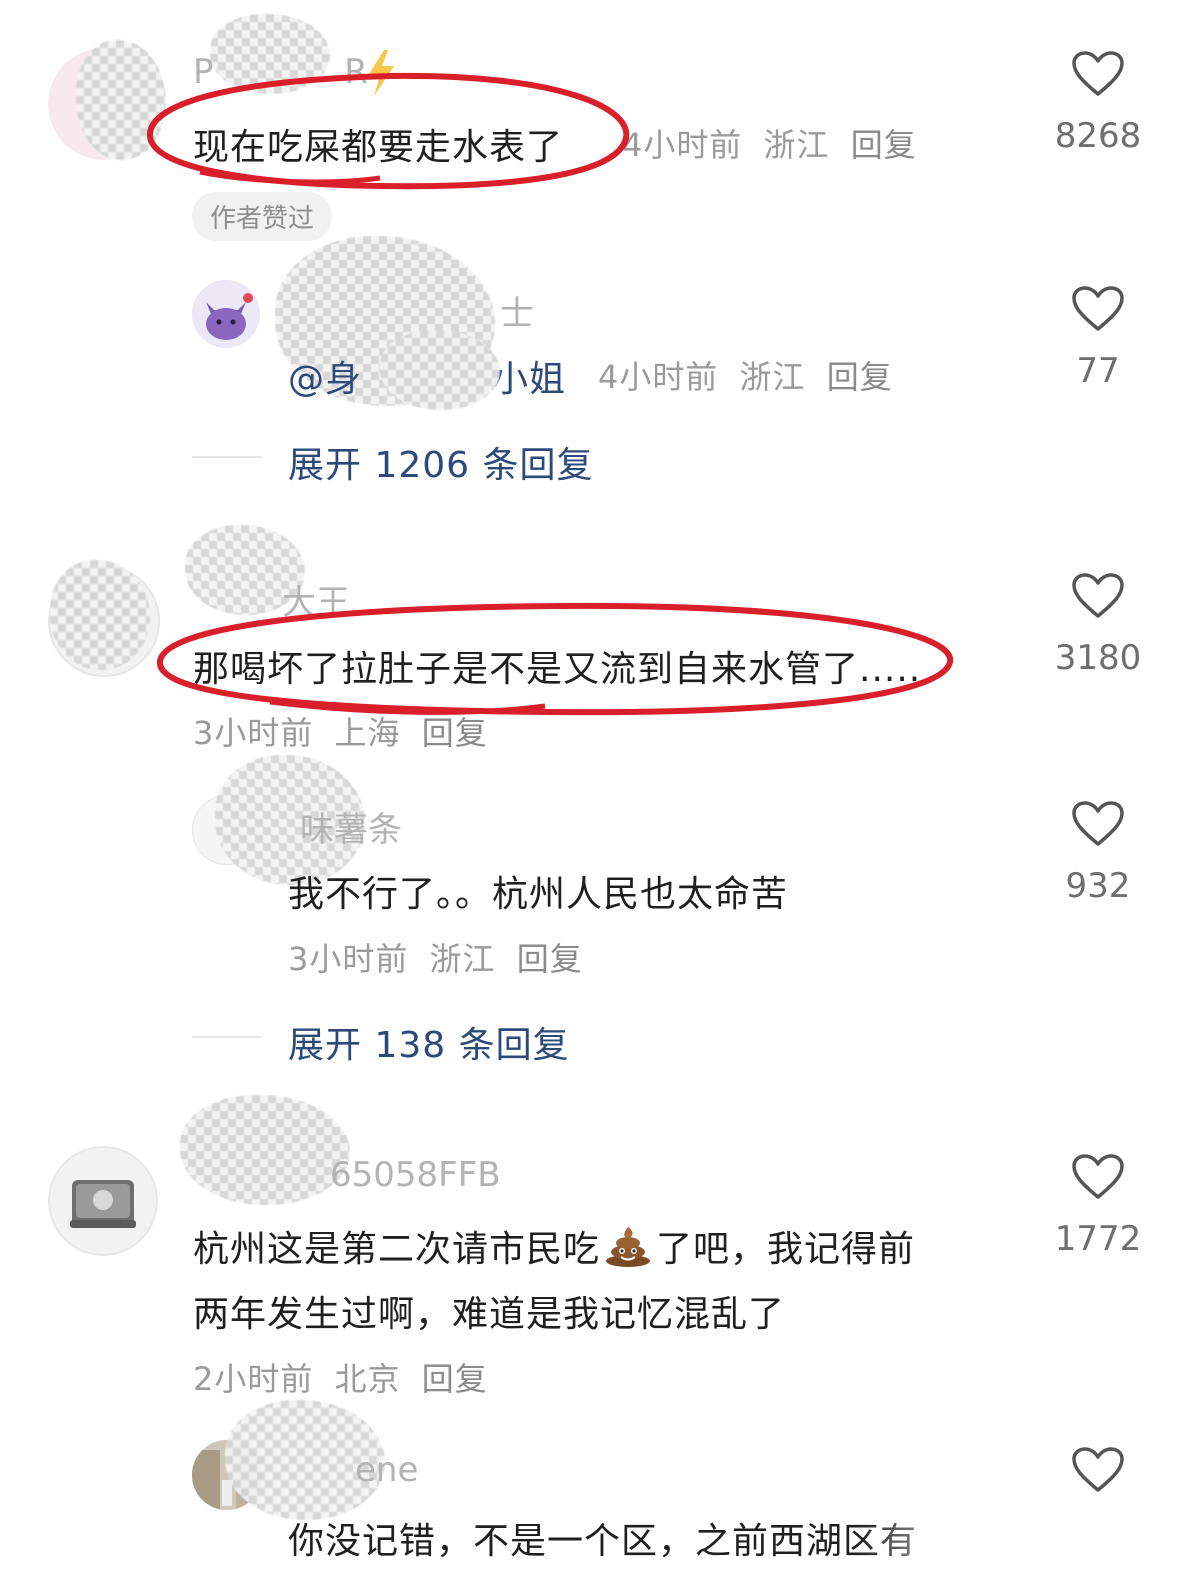 This screenshot has width=1179, height=1572. What do you see at coordinates (325, 379) in the screenshot?
I see `mention-link: @身` at bounding box center [325, 379].